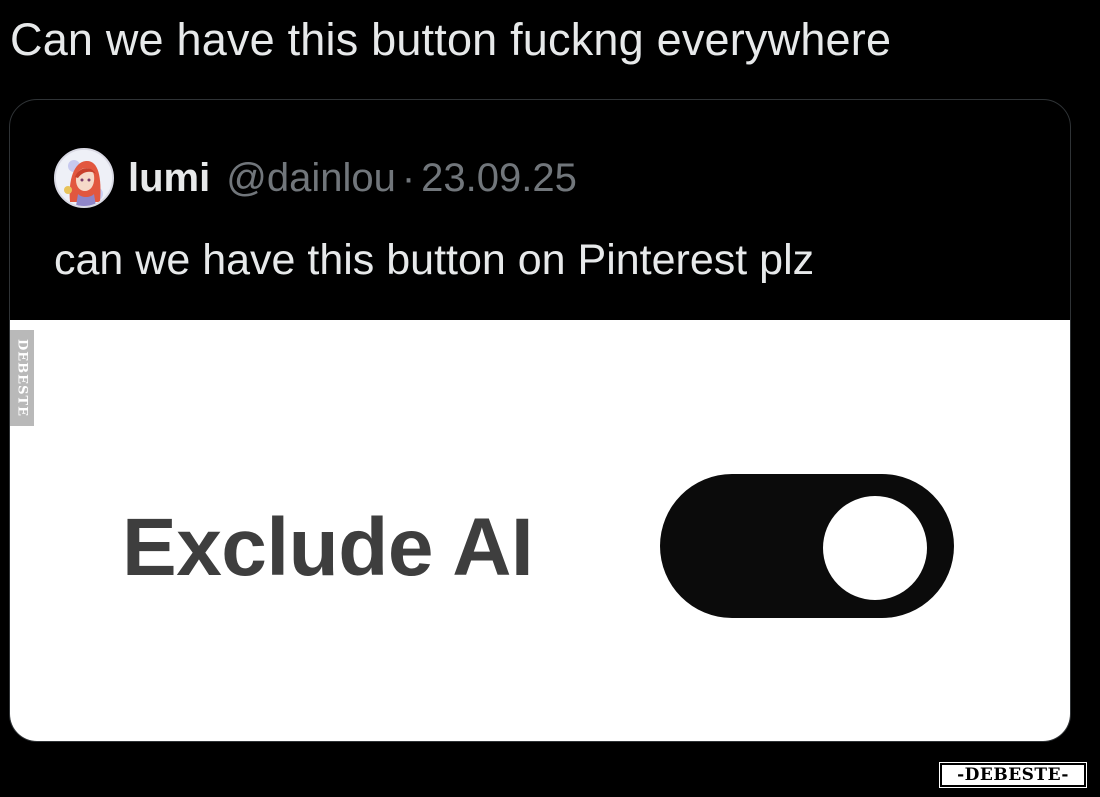 This screenshot has width=1100, height=797. I want to click on toggle-knob, so click(875, 548).